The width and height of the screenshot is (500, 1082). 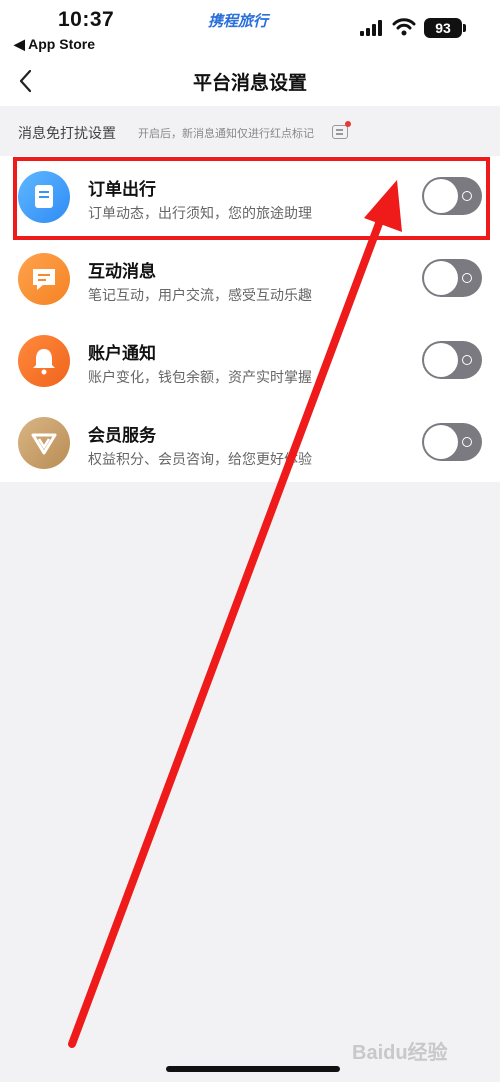 I want to click on red-dot-icon, so click(x=348, y=124).